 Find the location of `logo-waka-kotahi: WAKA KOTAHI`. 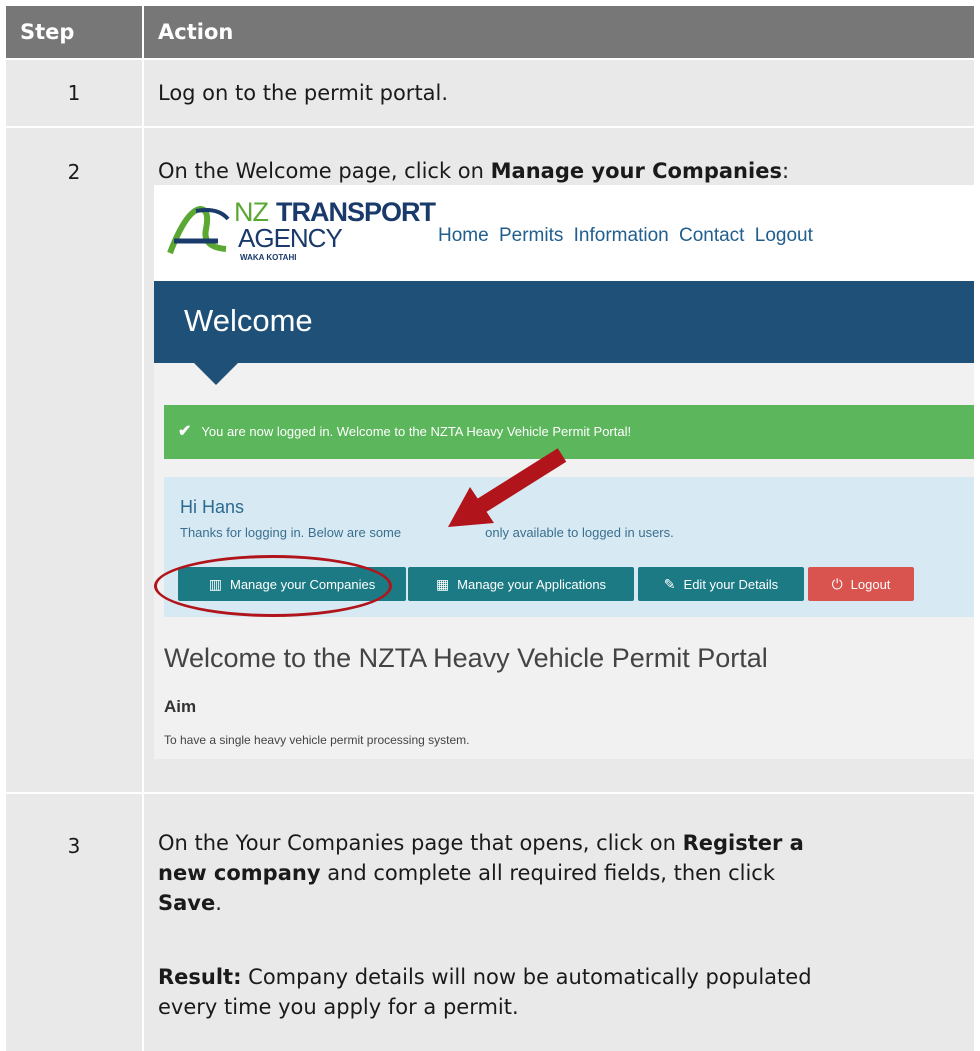

logo-waka-kotahi: WAKA KOTAHI is located at coordinates (268, 257).